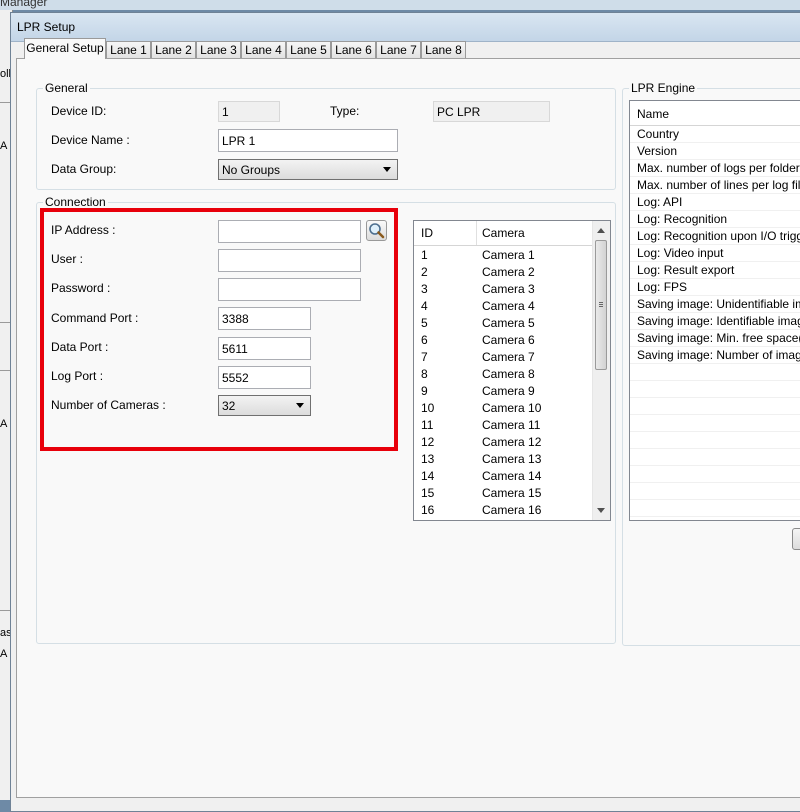 The height and width of the screenshot is (812, 800). Describe the element at coordinates (128, 49) in the screenshot. I see `tab-lane-1: Lane 1` at that location.